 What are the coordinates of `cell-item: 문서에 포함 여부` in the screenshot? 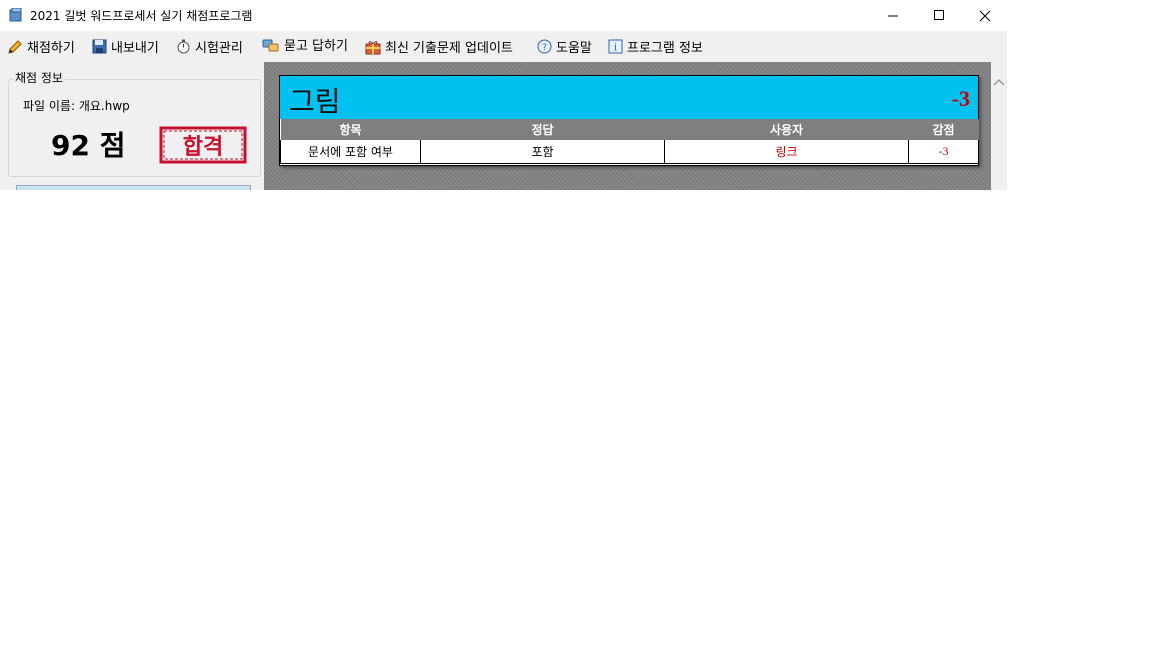 It's located at (350, 152).